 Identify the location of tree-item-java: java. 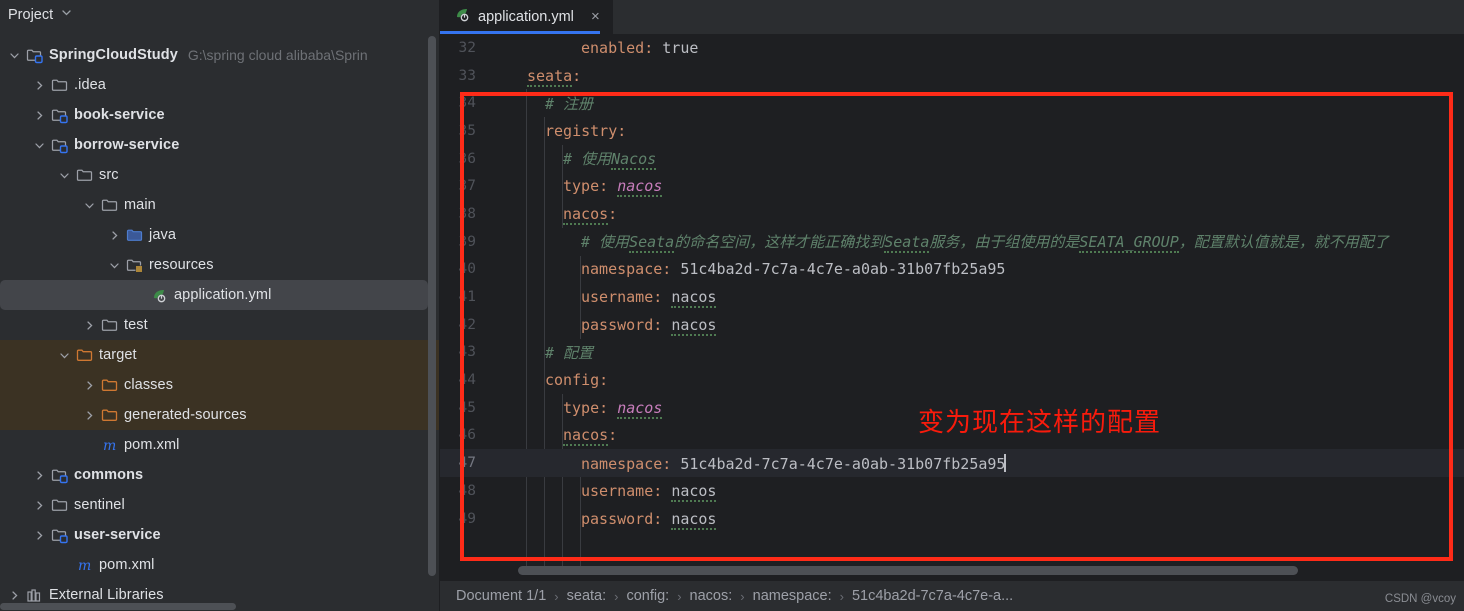
(220, 235).